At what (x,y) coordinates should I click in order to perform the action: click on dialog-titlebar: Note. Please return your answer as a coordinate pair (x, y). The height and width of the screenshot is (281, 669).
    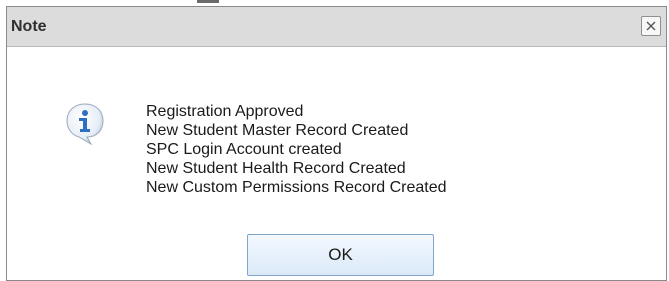
    Looking at the image, I should click on (336, 27).